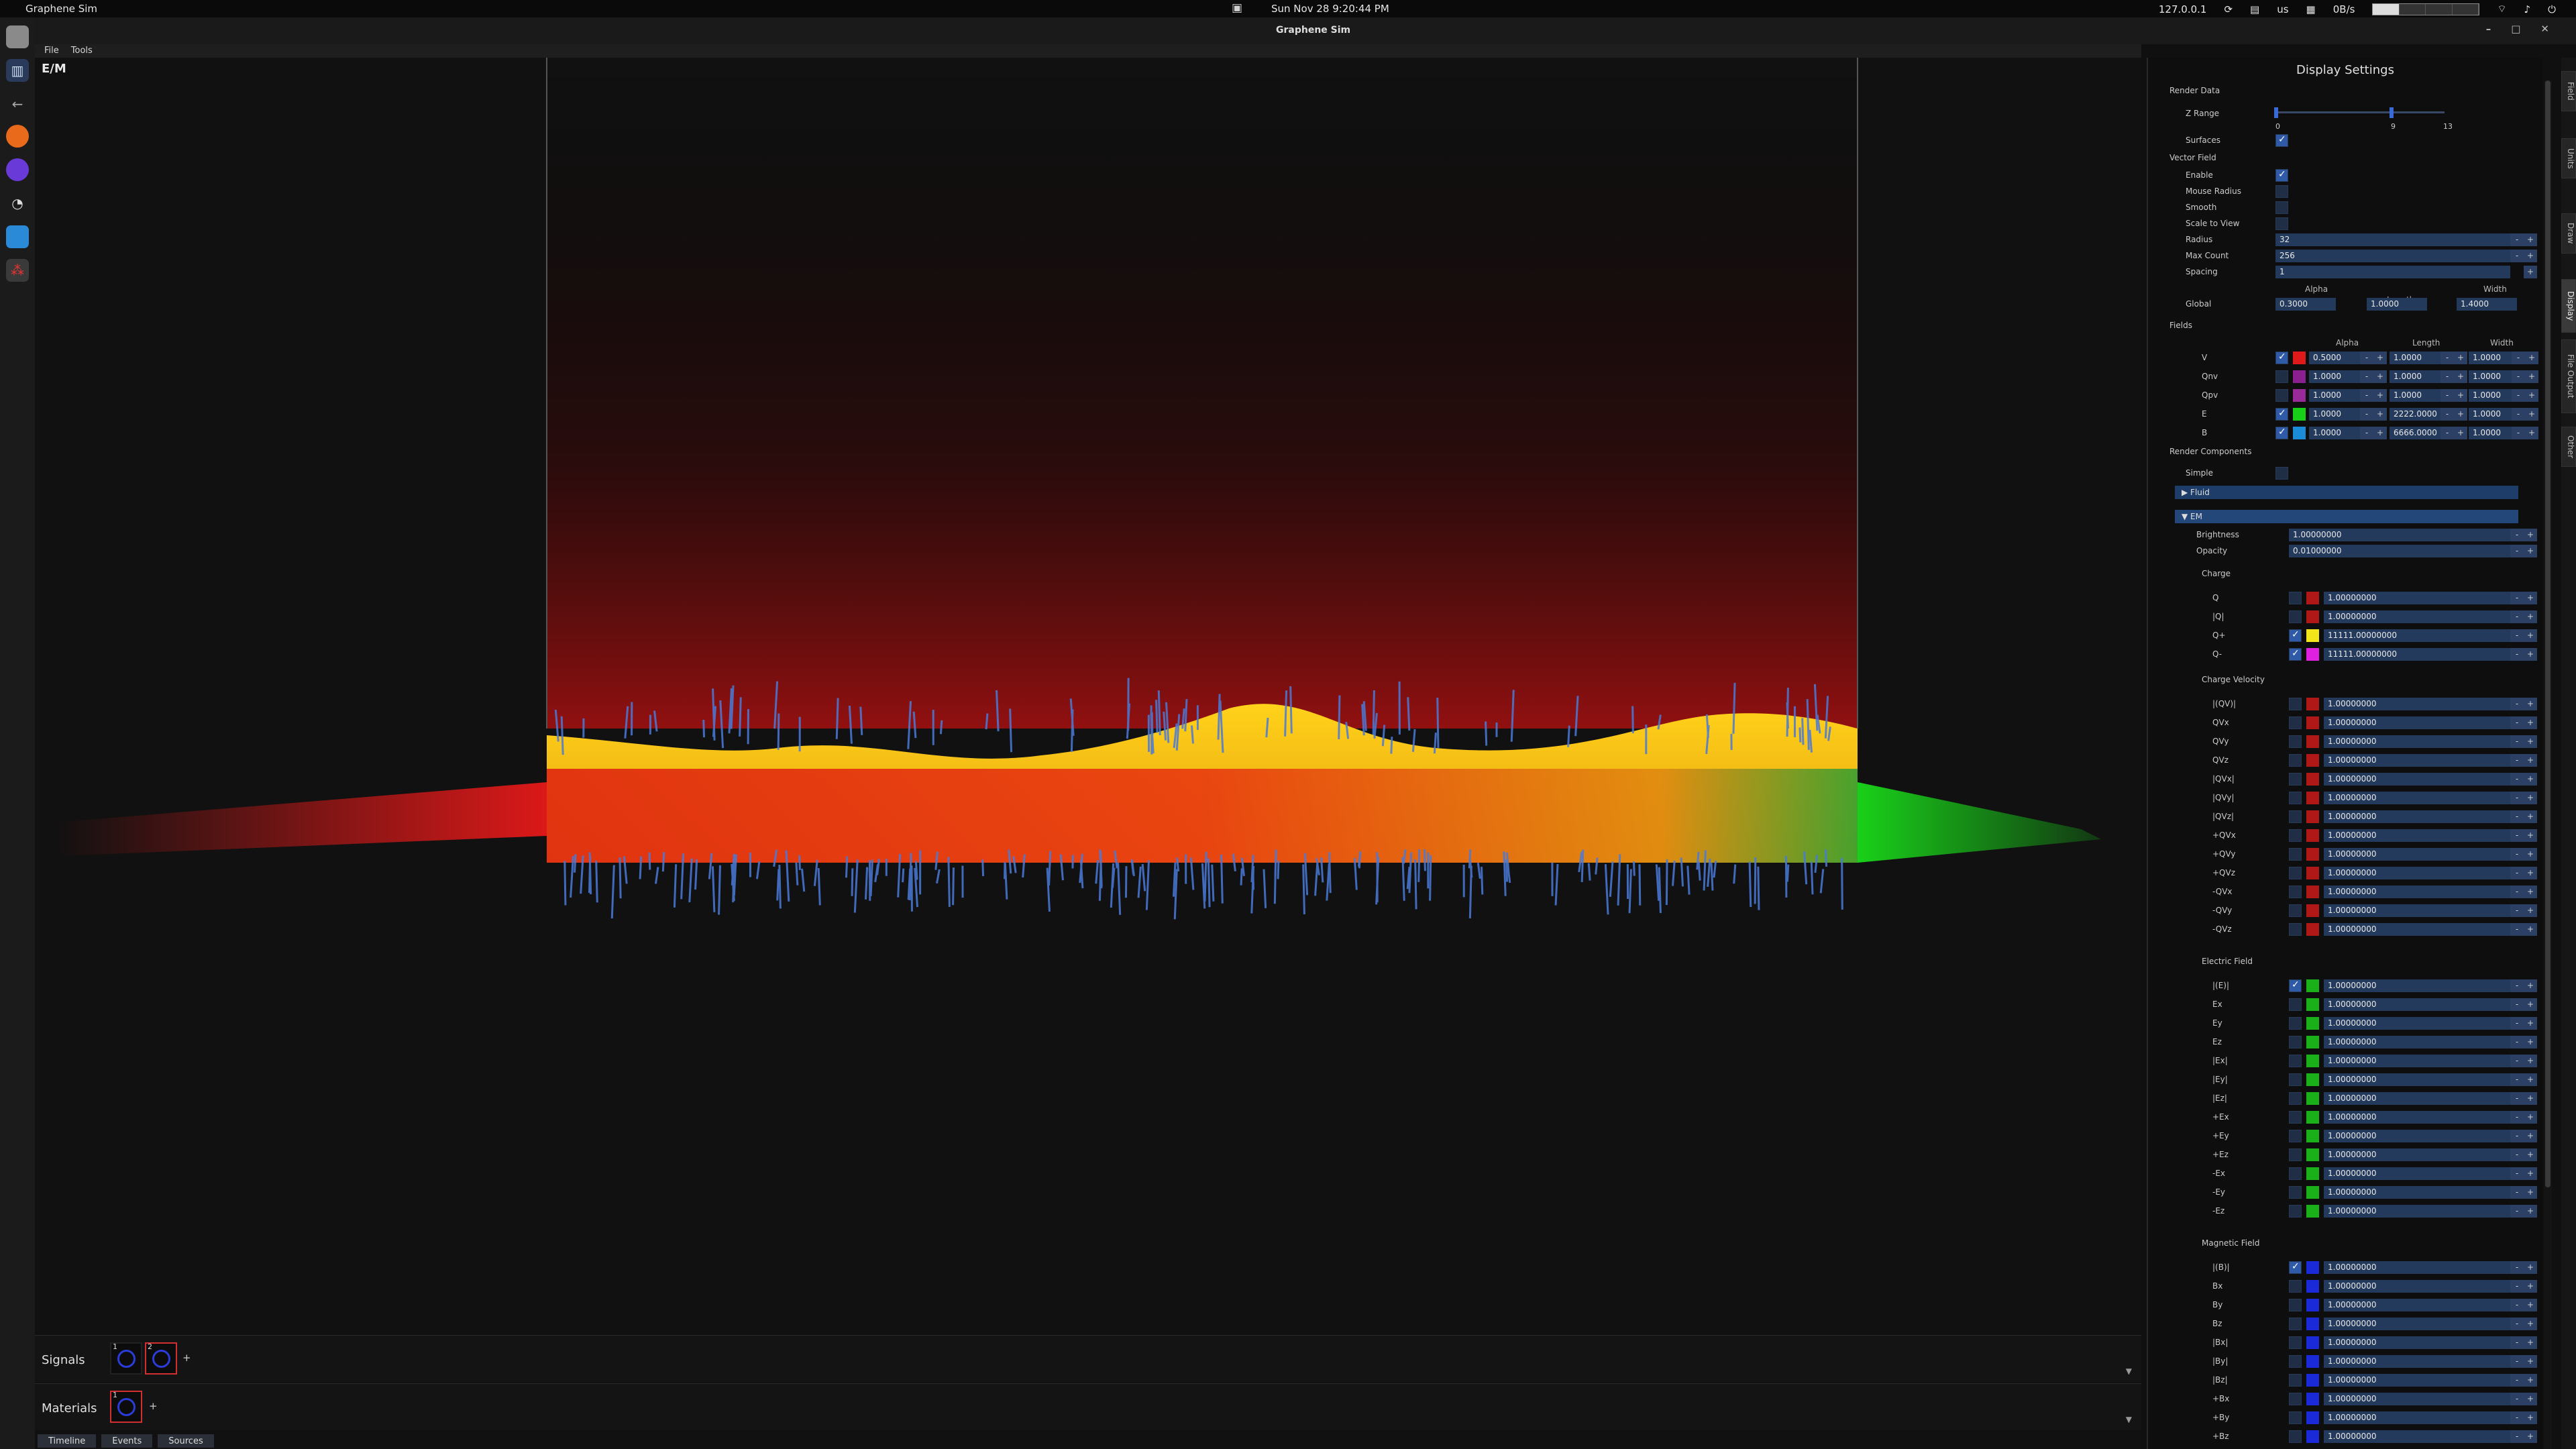  What do you see at coordinates (161, 1358) in the screenshot?
I see `signal-slot-2: 2` at bounding box center [161, 1358].